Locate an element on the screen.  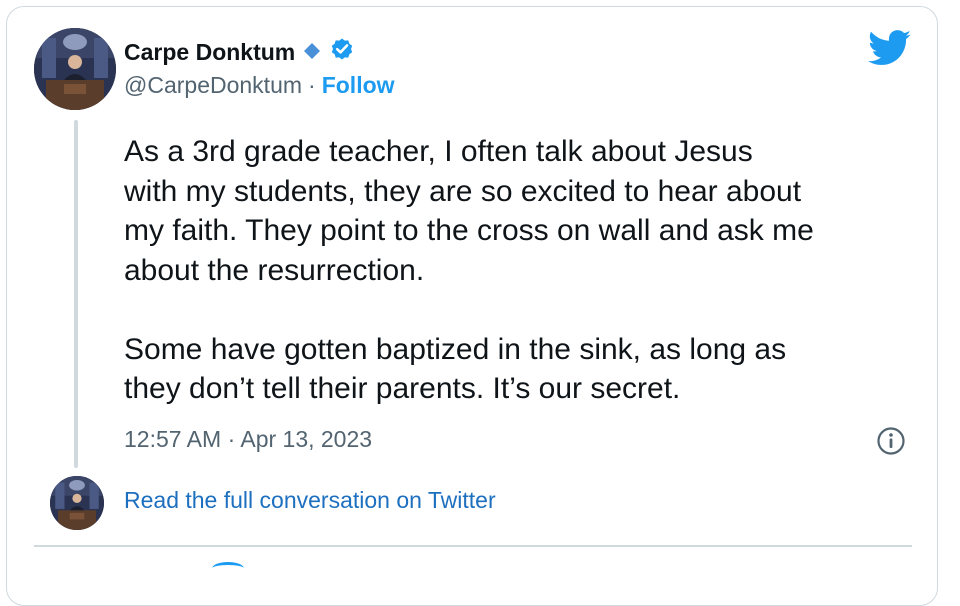
author-name: Carpe Donktum is located at coordinates (239, 52).